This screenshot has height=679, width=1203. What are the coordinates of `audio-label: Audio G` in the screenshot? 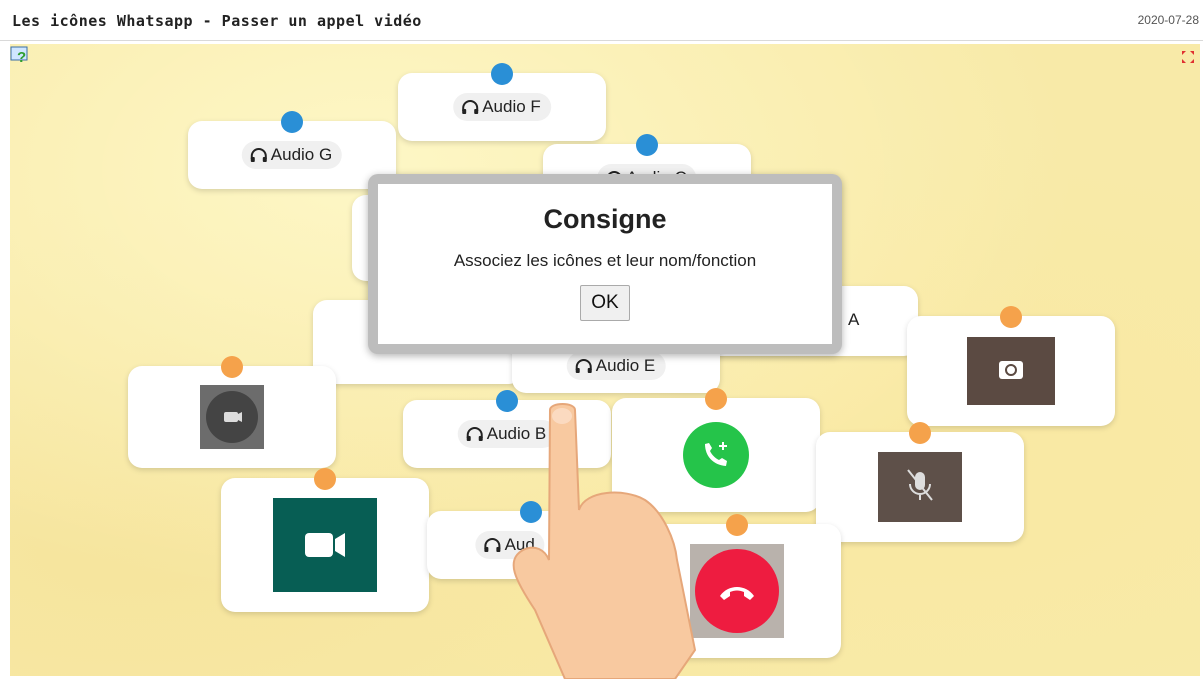 It's located at (301, 154).